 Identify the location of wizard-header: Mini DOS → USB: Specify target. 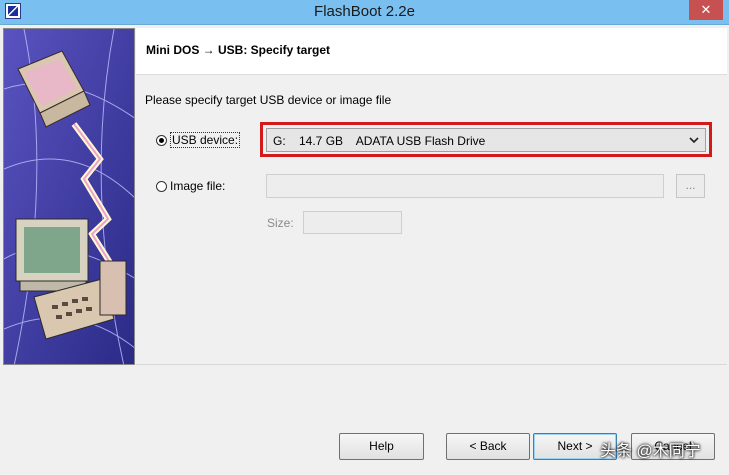
(431, 51).